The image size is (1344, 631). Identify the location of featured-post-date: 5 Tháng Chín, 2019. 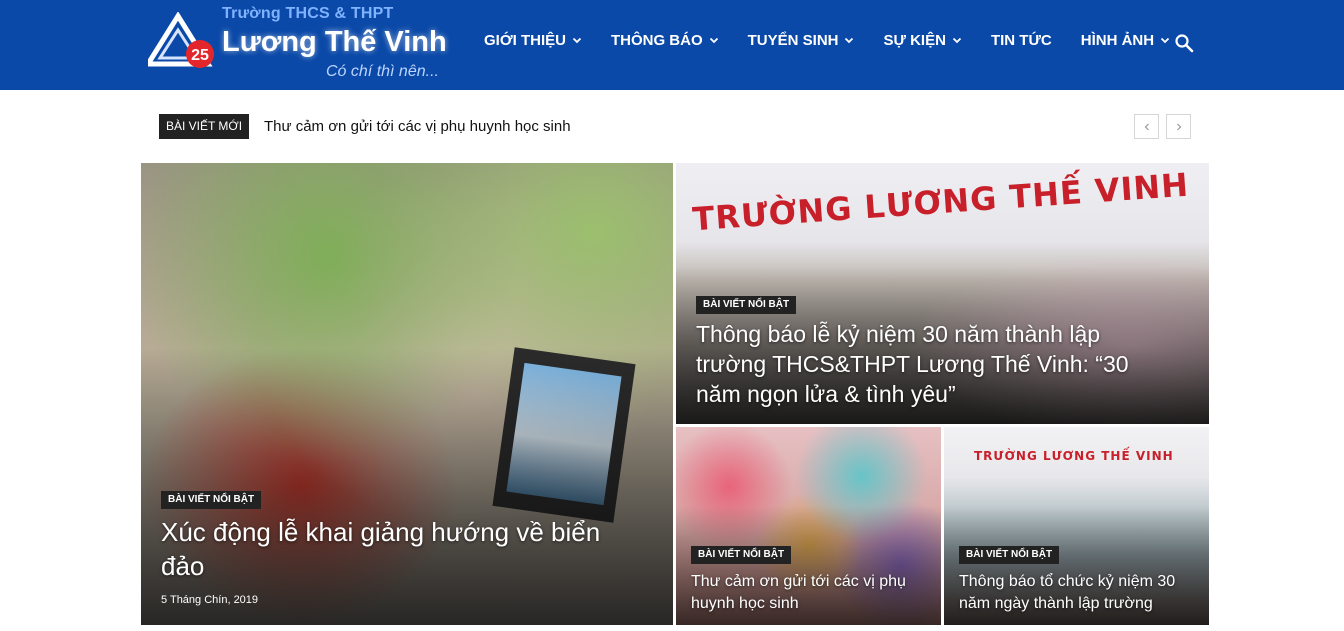
(210, 600).